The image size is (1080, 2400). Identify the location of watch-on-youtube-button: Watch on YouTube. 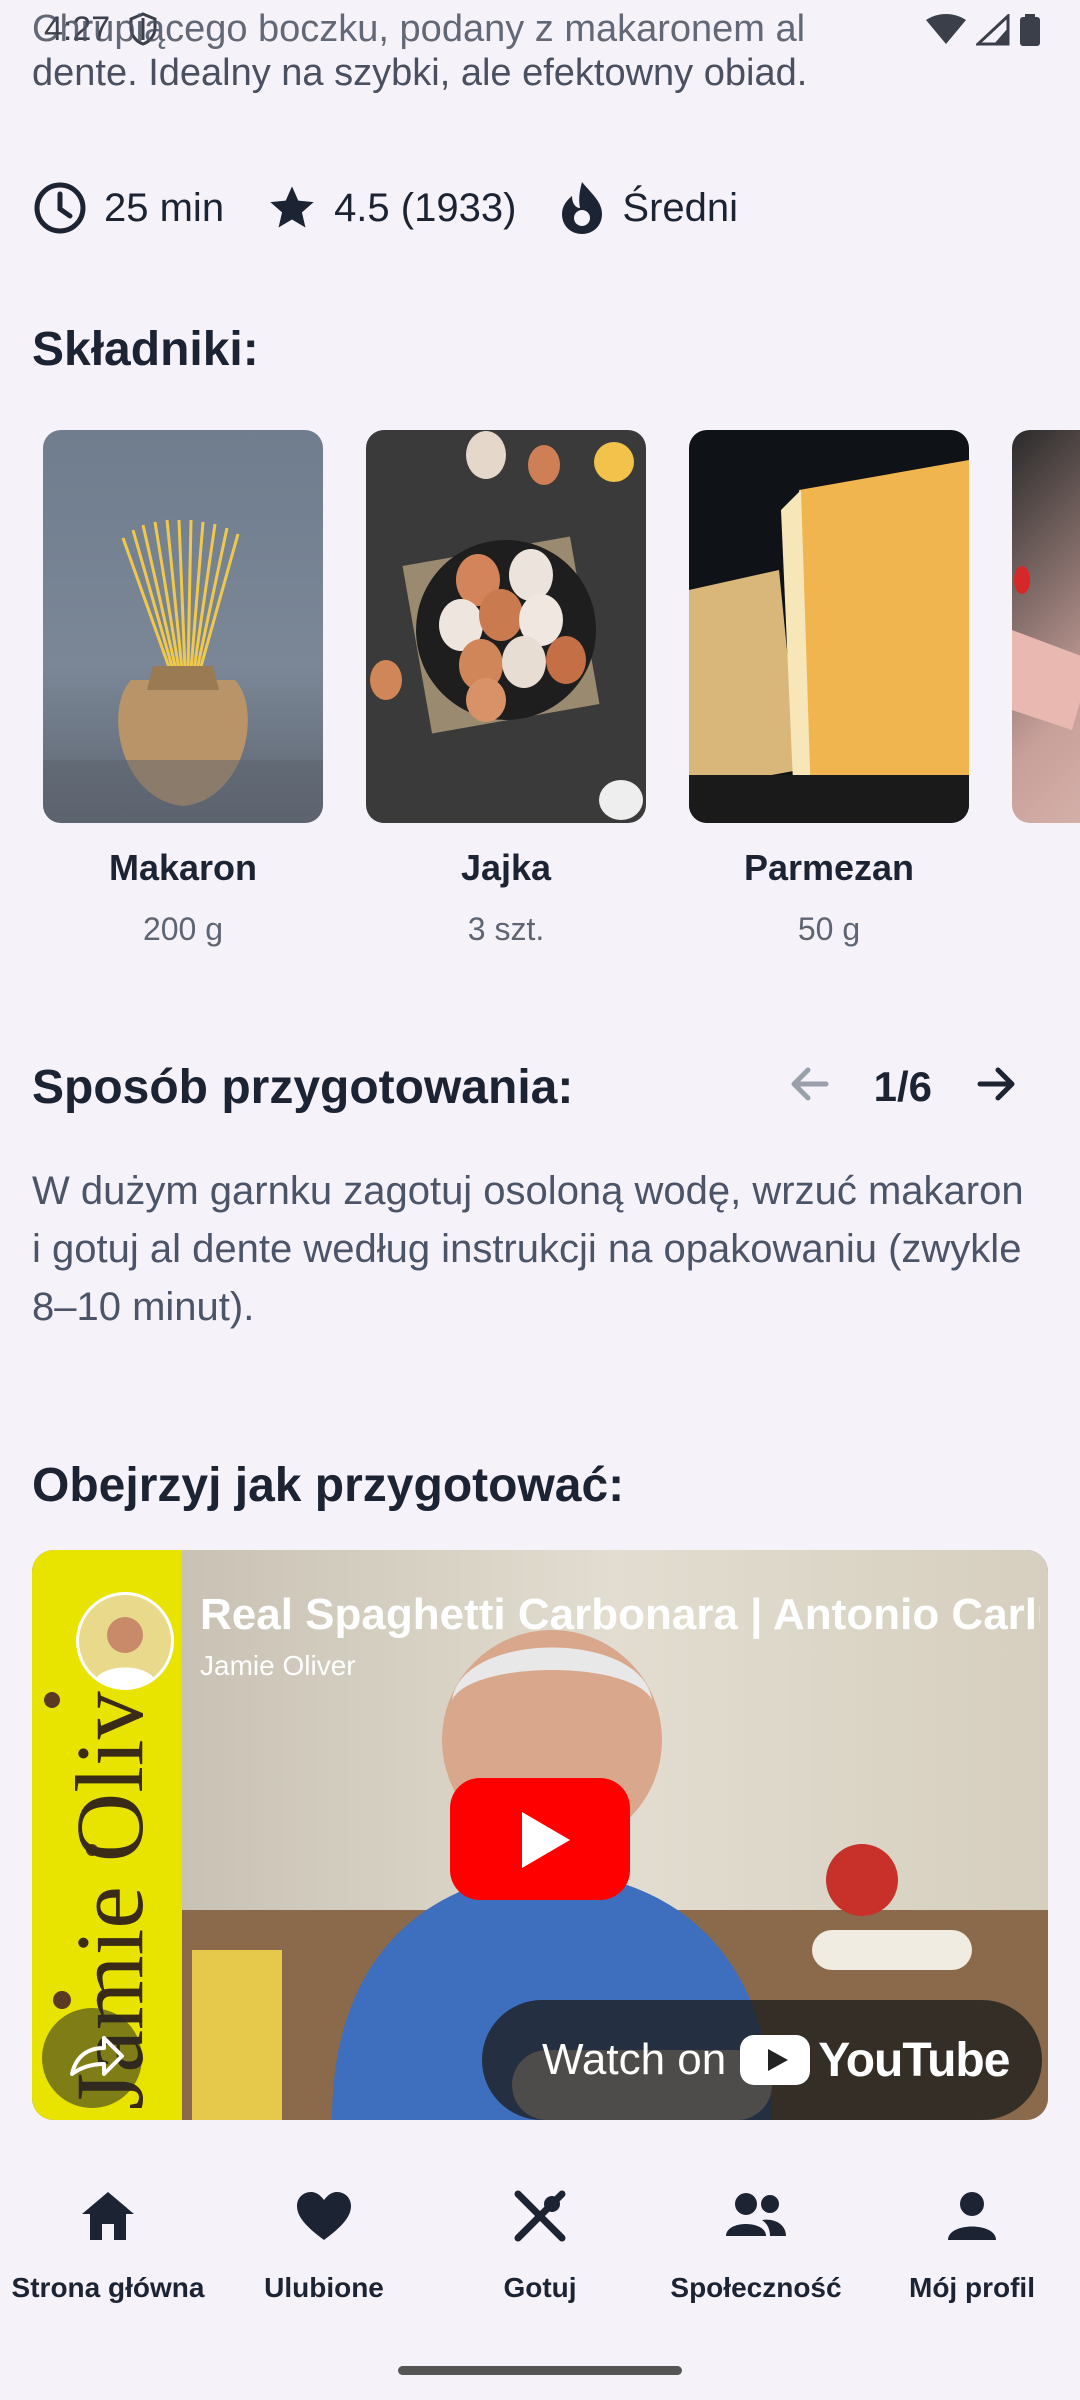
(762, 2060).